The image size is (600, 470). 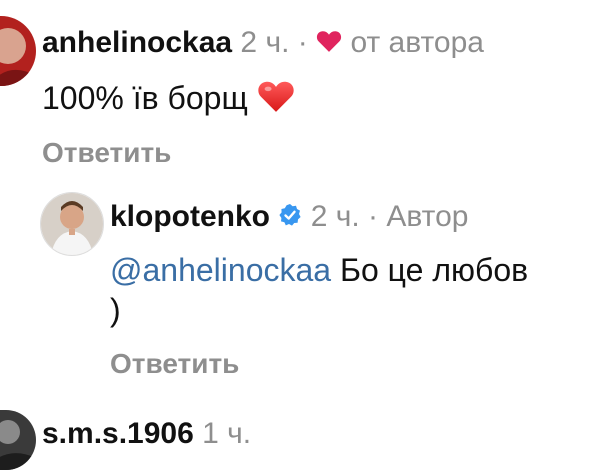 I want to click on next-comment-time: 1 ч., so click(x=227, y=433).